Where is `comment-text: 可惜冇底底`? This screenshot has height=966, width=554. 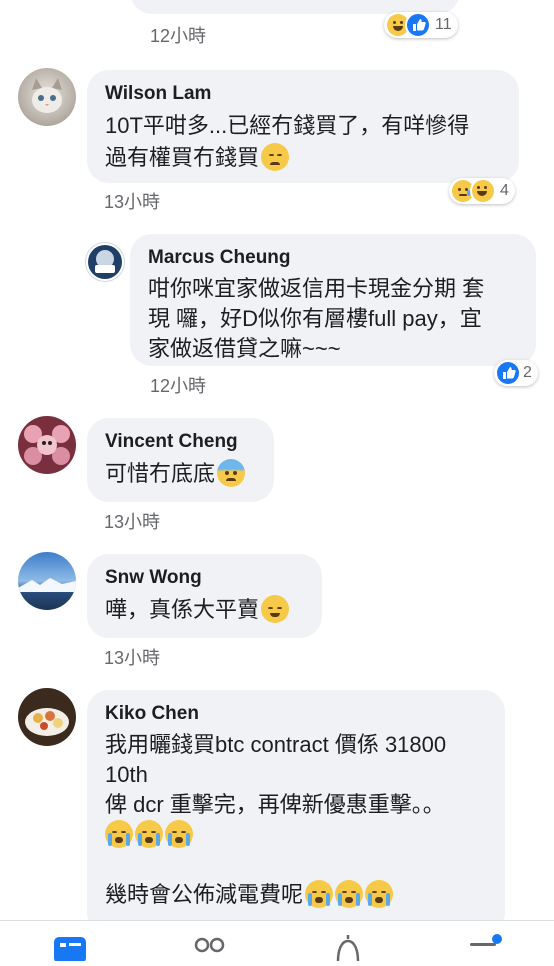 comment-text: 可惜冇底底 is located at coordinates (180, 474).